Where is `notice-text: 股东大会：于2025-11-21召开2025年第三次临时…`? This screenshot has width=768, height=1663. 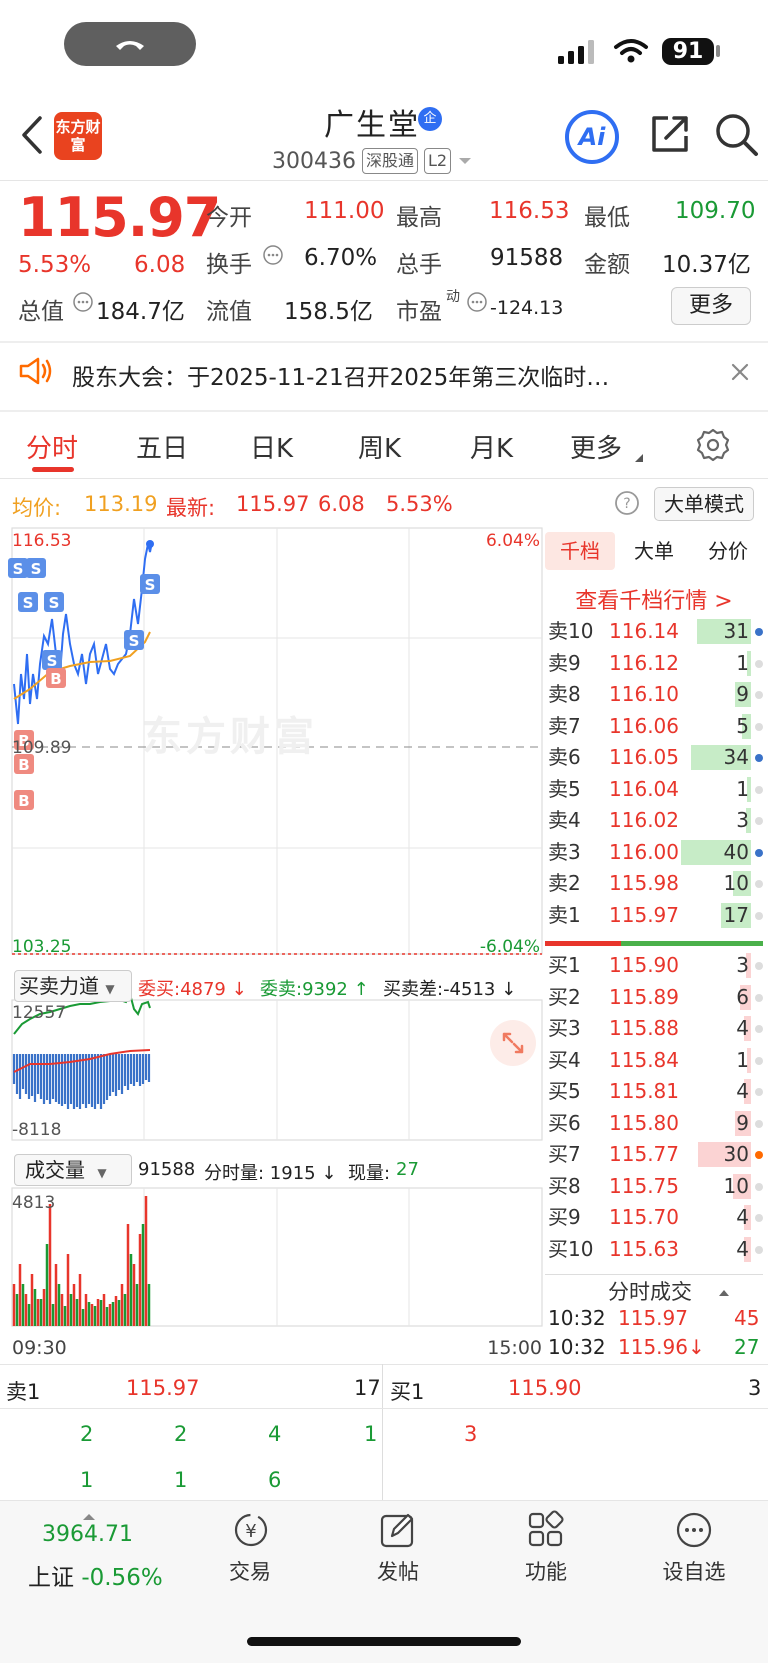
notice-text: 股东大会：于2025-11-21召开2025年第三次临时… is located at coordinates (340, 375).